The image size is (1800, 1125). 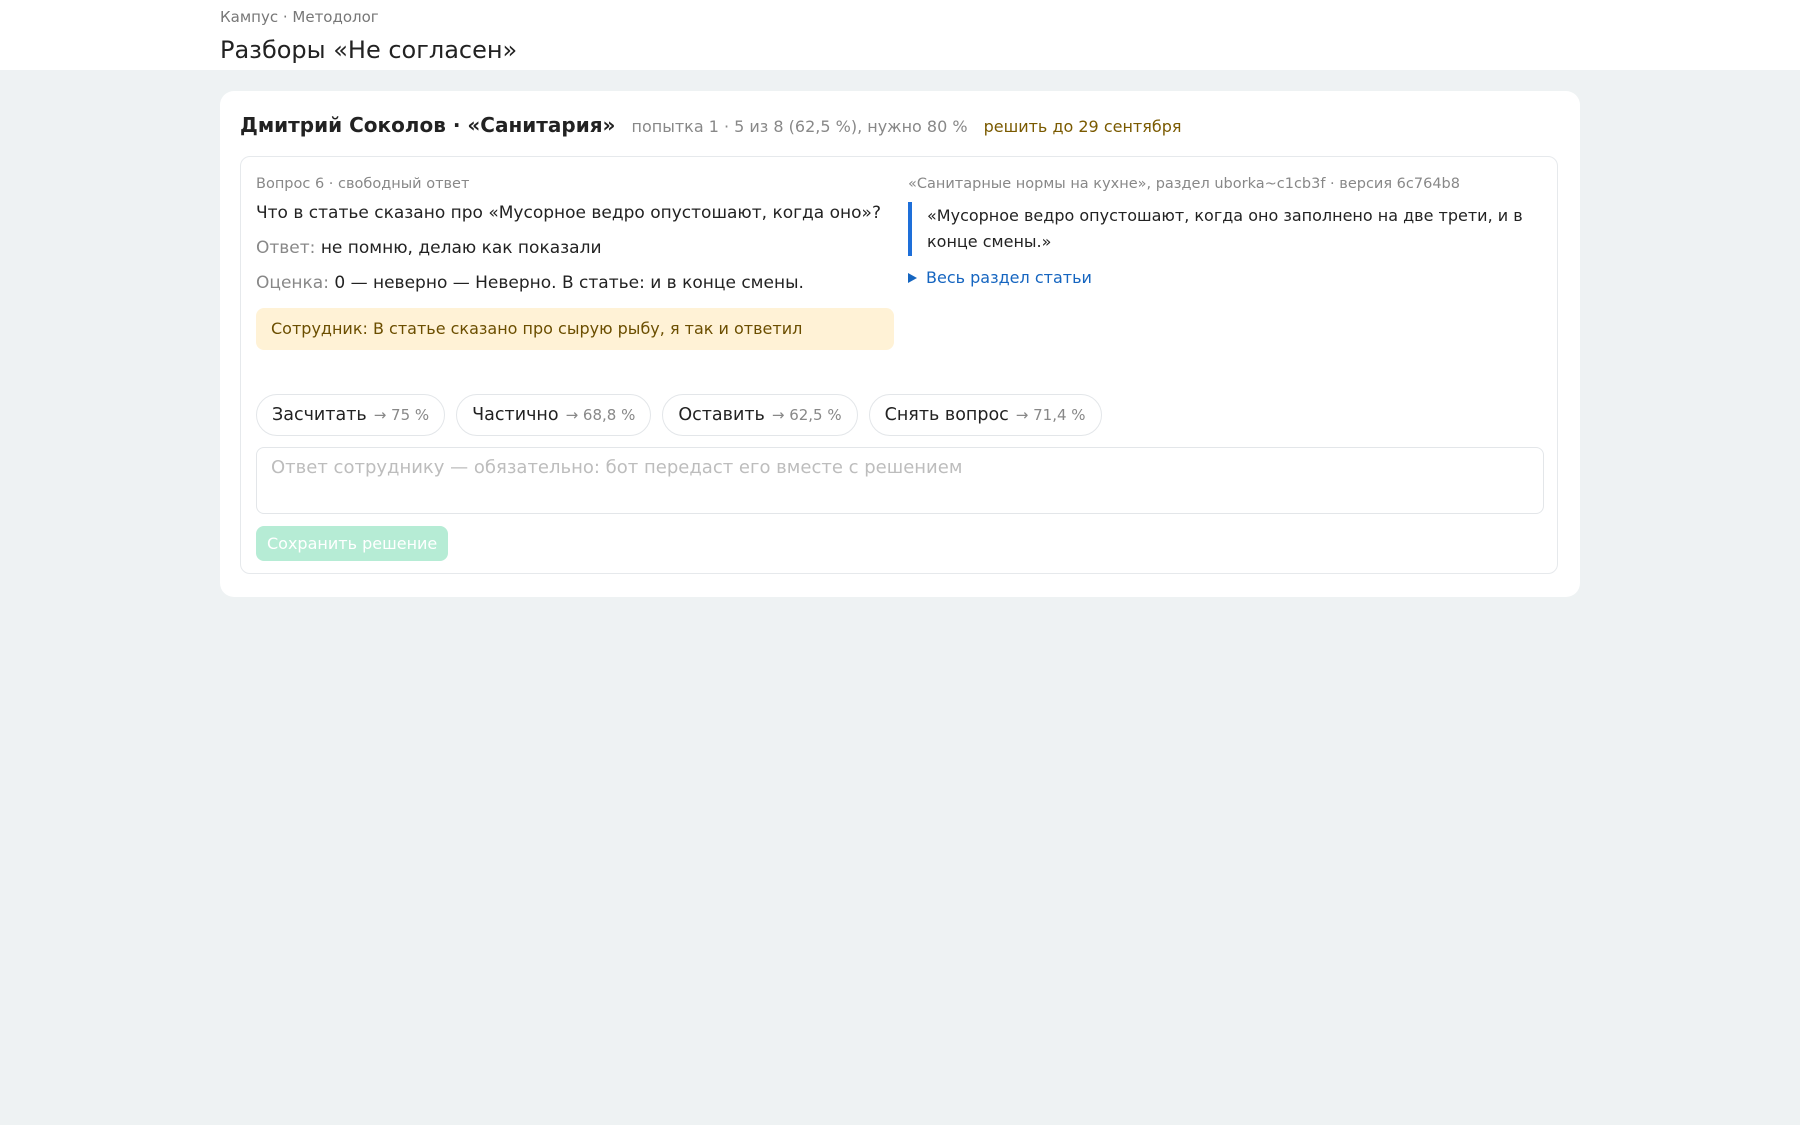 What do you see at coordinates (1009, 277) in the screenshot?
I see `full-section-label: Весь раздел статьи` at bounding box center [1009, 277].